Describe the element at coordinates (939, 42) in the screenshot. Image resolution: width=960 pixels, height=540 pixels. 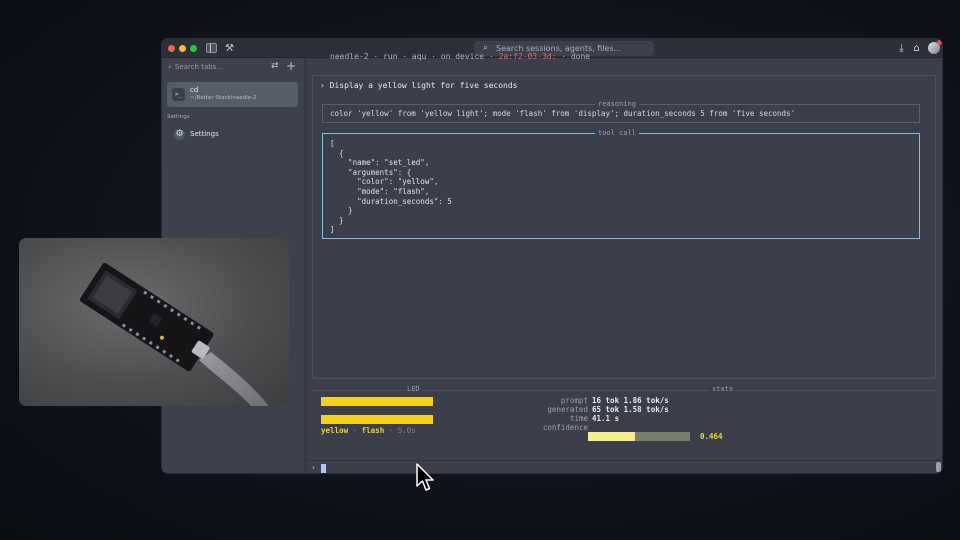
I see `notification-badge` at that location.